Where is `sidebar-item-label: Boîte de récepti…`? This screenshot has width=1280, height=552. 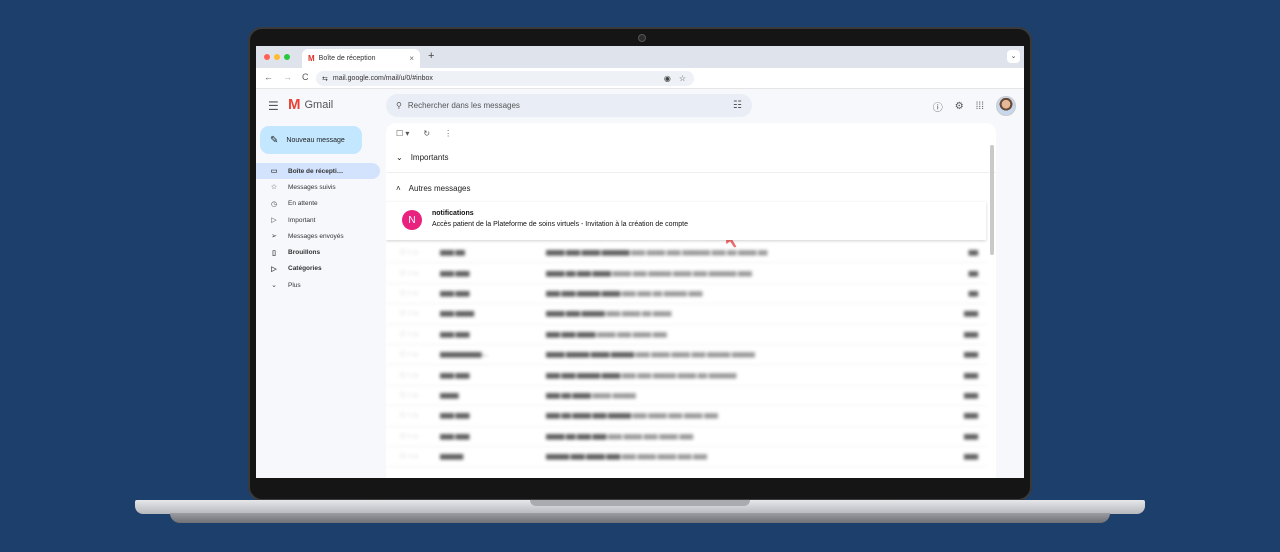
sidebar-item-label: Boîte de récepti… is located at coordinates (316, 171).